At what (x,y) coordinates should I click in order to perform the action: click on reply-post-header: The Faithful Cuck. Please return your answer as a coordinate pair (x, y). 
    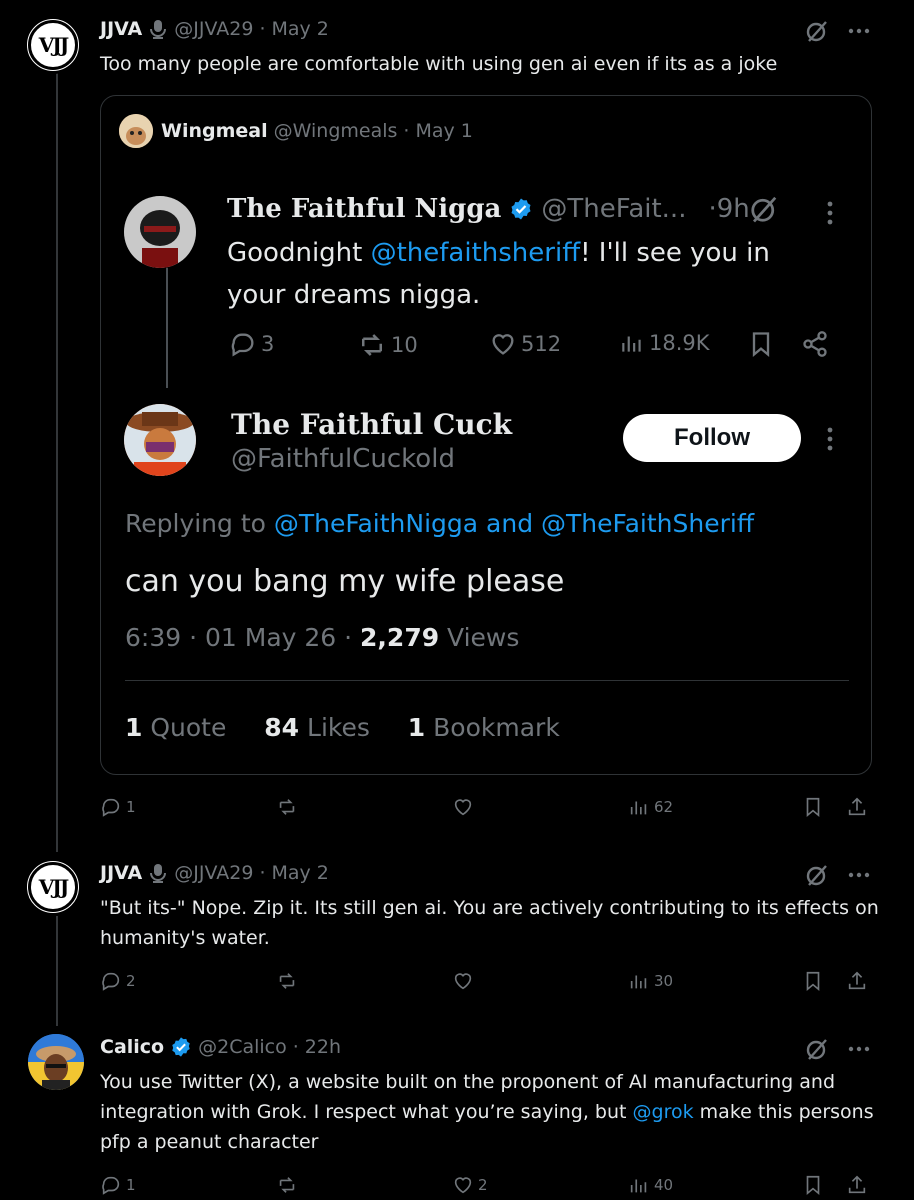
    Looking at the image, I should click on (371, 424).